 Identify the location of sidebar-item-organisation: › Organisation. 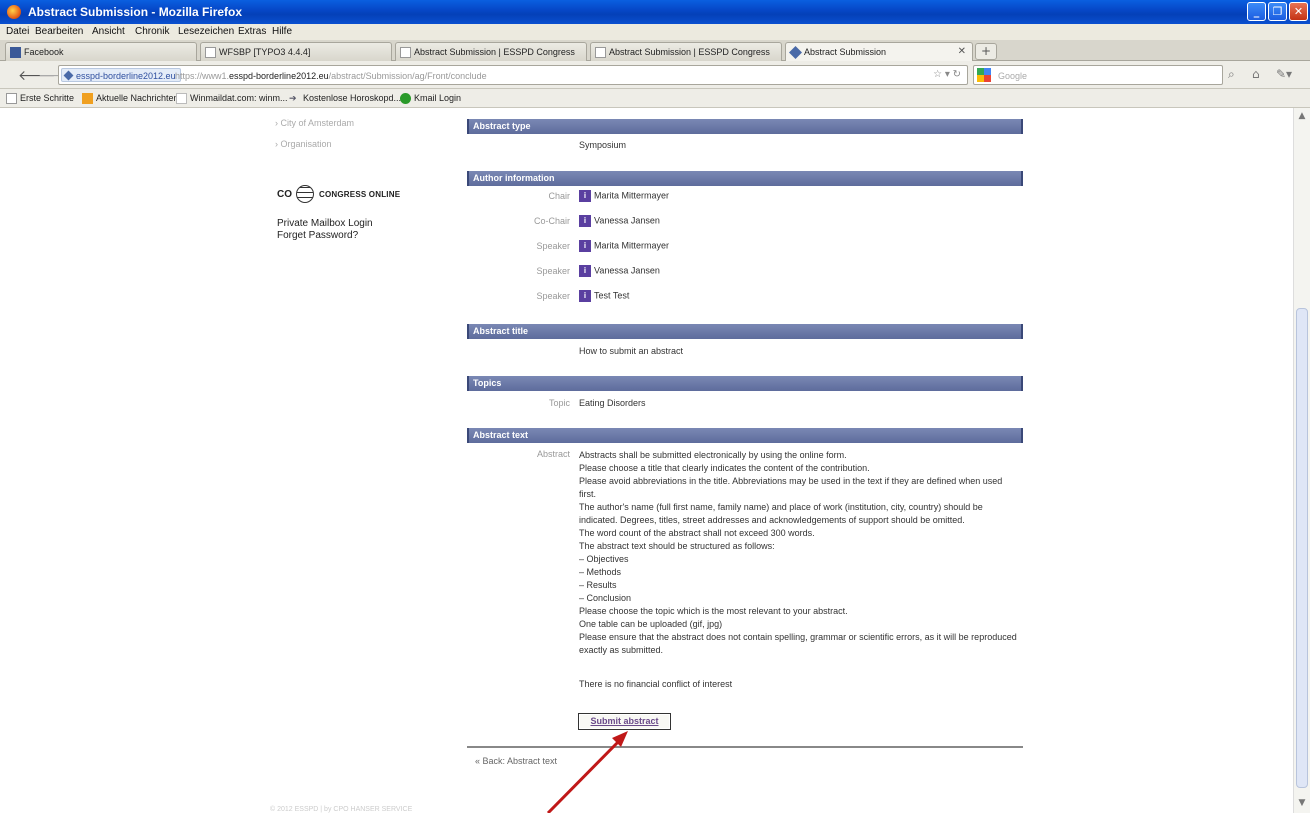
(303, 144).